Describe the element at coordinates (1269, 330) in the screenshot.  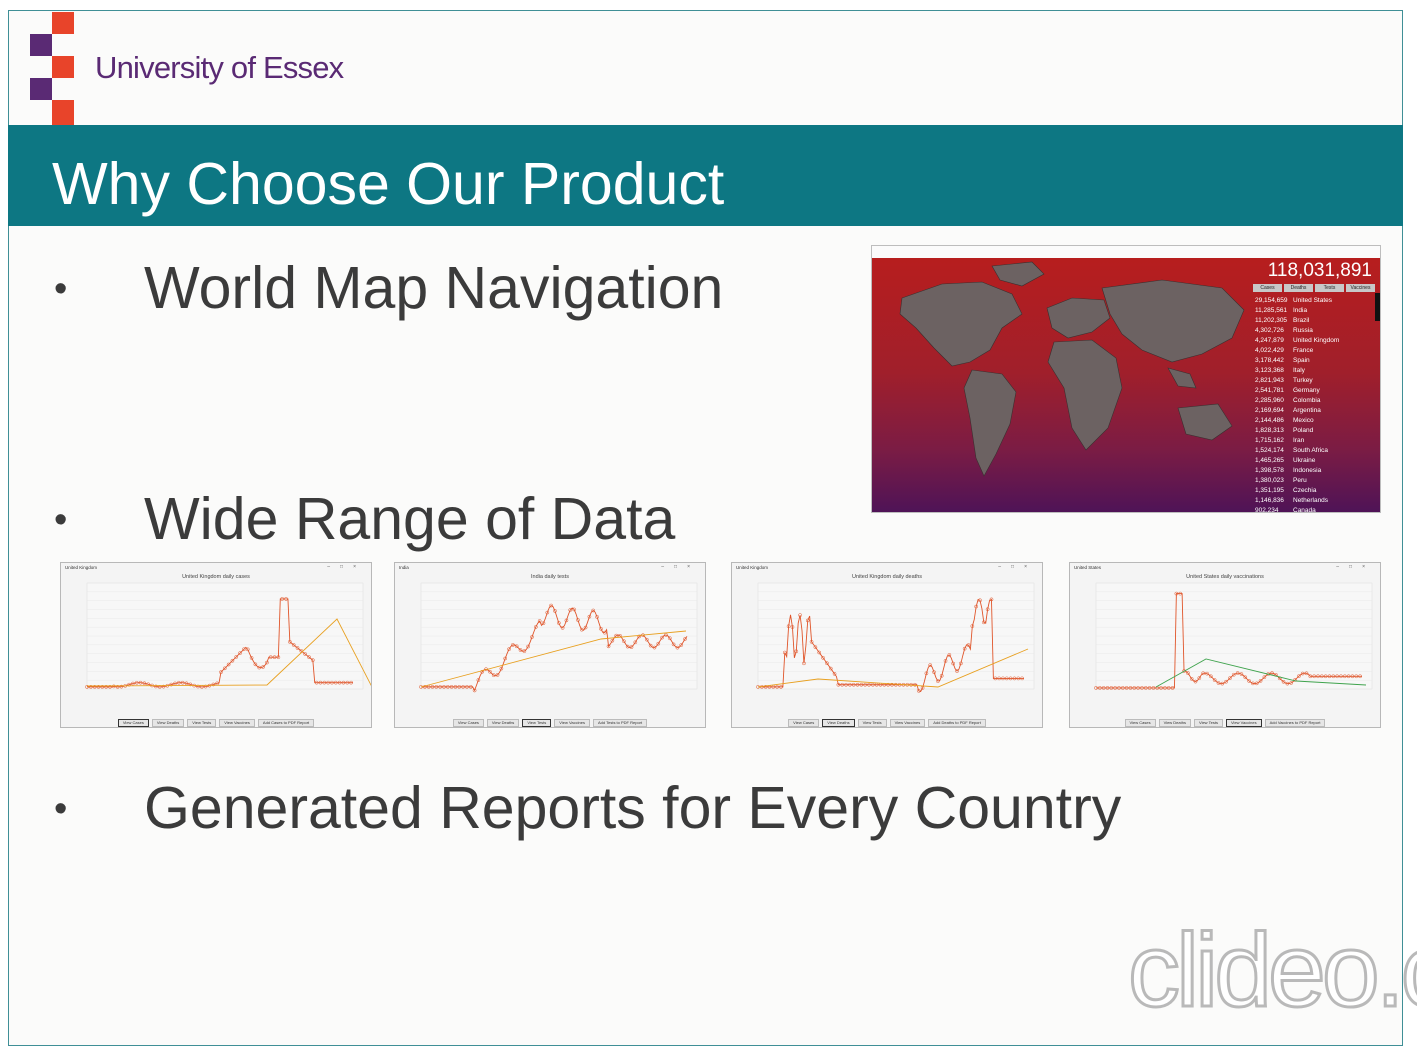
I see `ranking-value: 4,302,726` at that location.